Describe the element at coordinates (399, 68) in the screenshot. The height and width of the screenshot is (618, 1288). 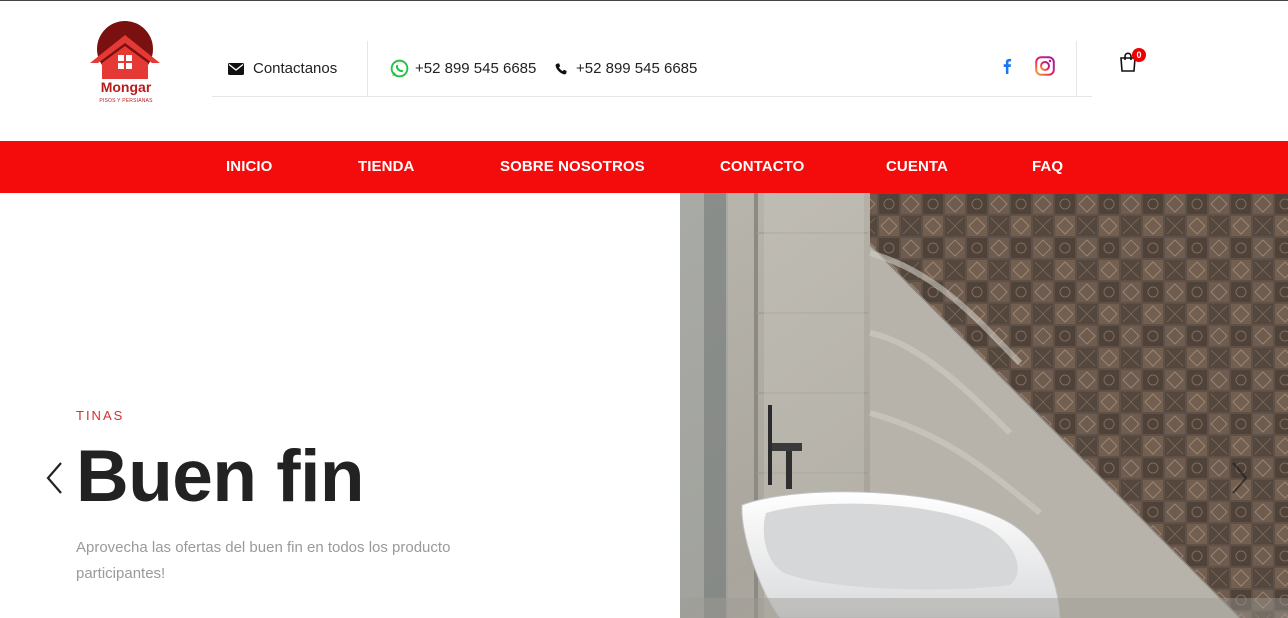
I see `whatsapp-icon` at that location.